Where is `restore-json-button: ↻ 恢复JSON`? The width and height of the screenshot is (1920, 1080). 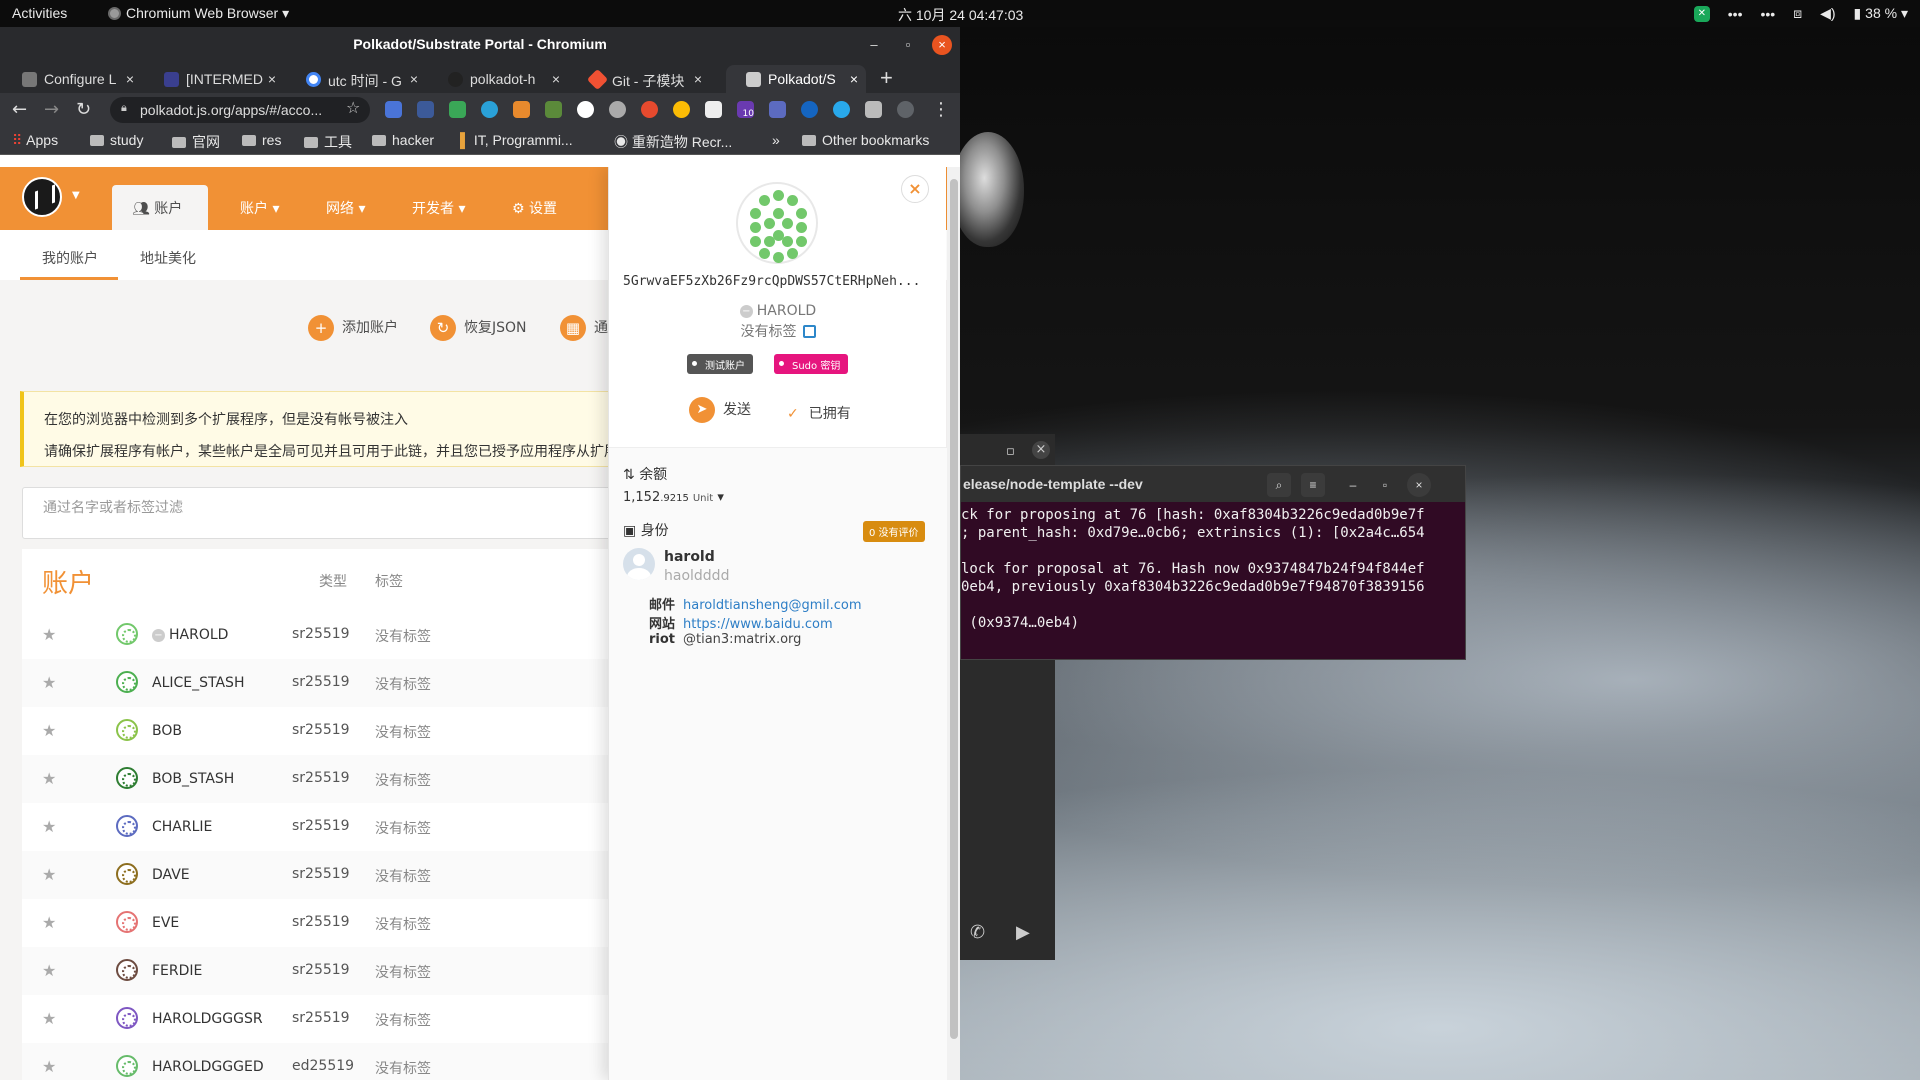 restore-json-button: ↻ 恢复JSON is located at coordinates (478, 328).